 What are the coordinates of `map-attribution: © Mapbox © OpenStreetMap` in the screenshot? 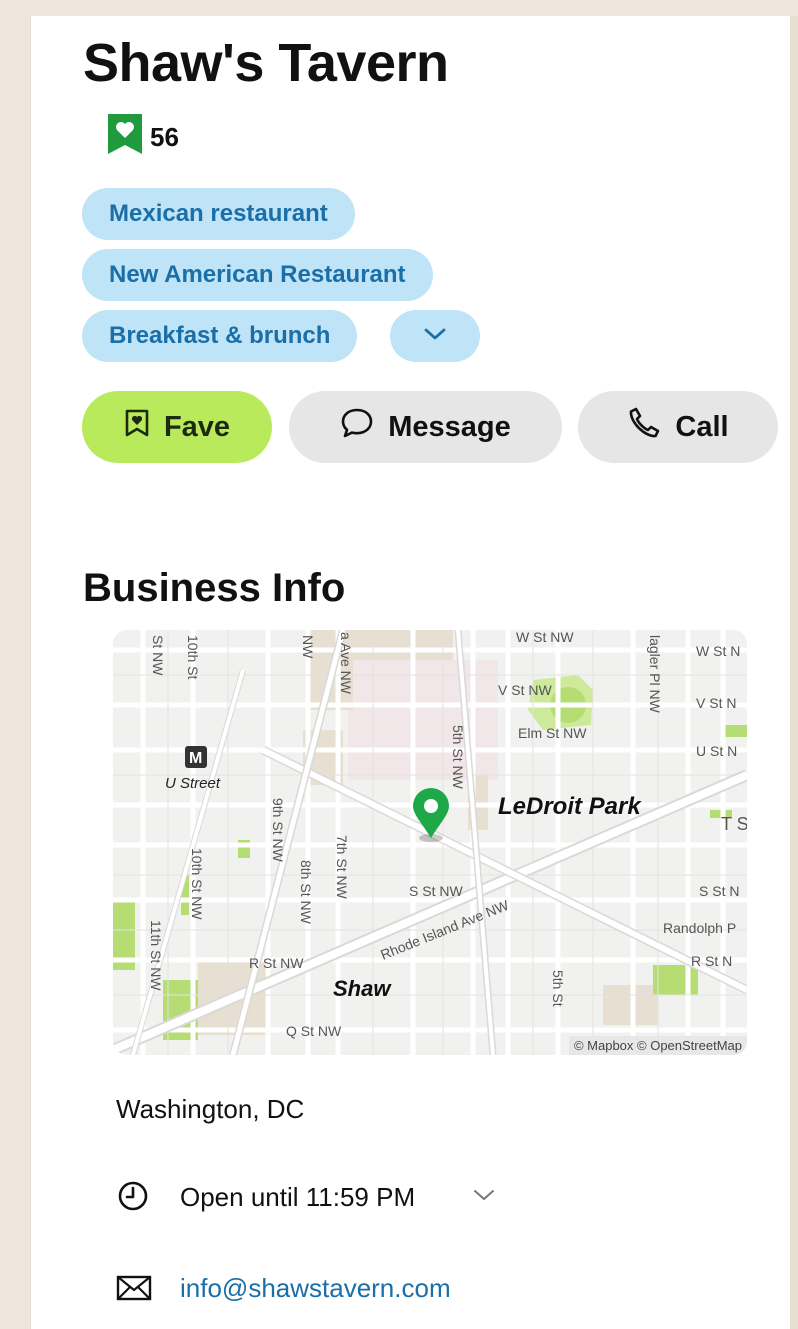 It's located at (657, 1045).